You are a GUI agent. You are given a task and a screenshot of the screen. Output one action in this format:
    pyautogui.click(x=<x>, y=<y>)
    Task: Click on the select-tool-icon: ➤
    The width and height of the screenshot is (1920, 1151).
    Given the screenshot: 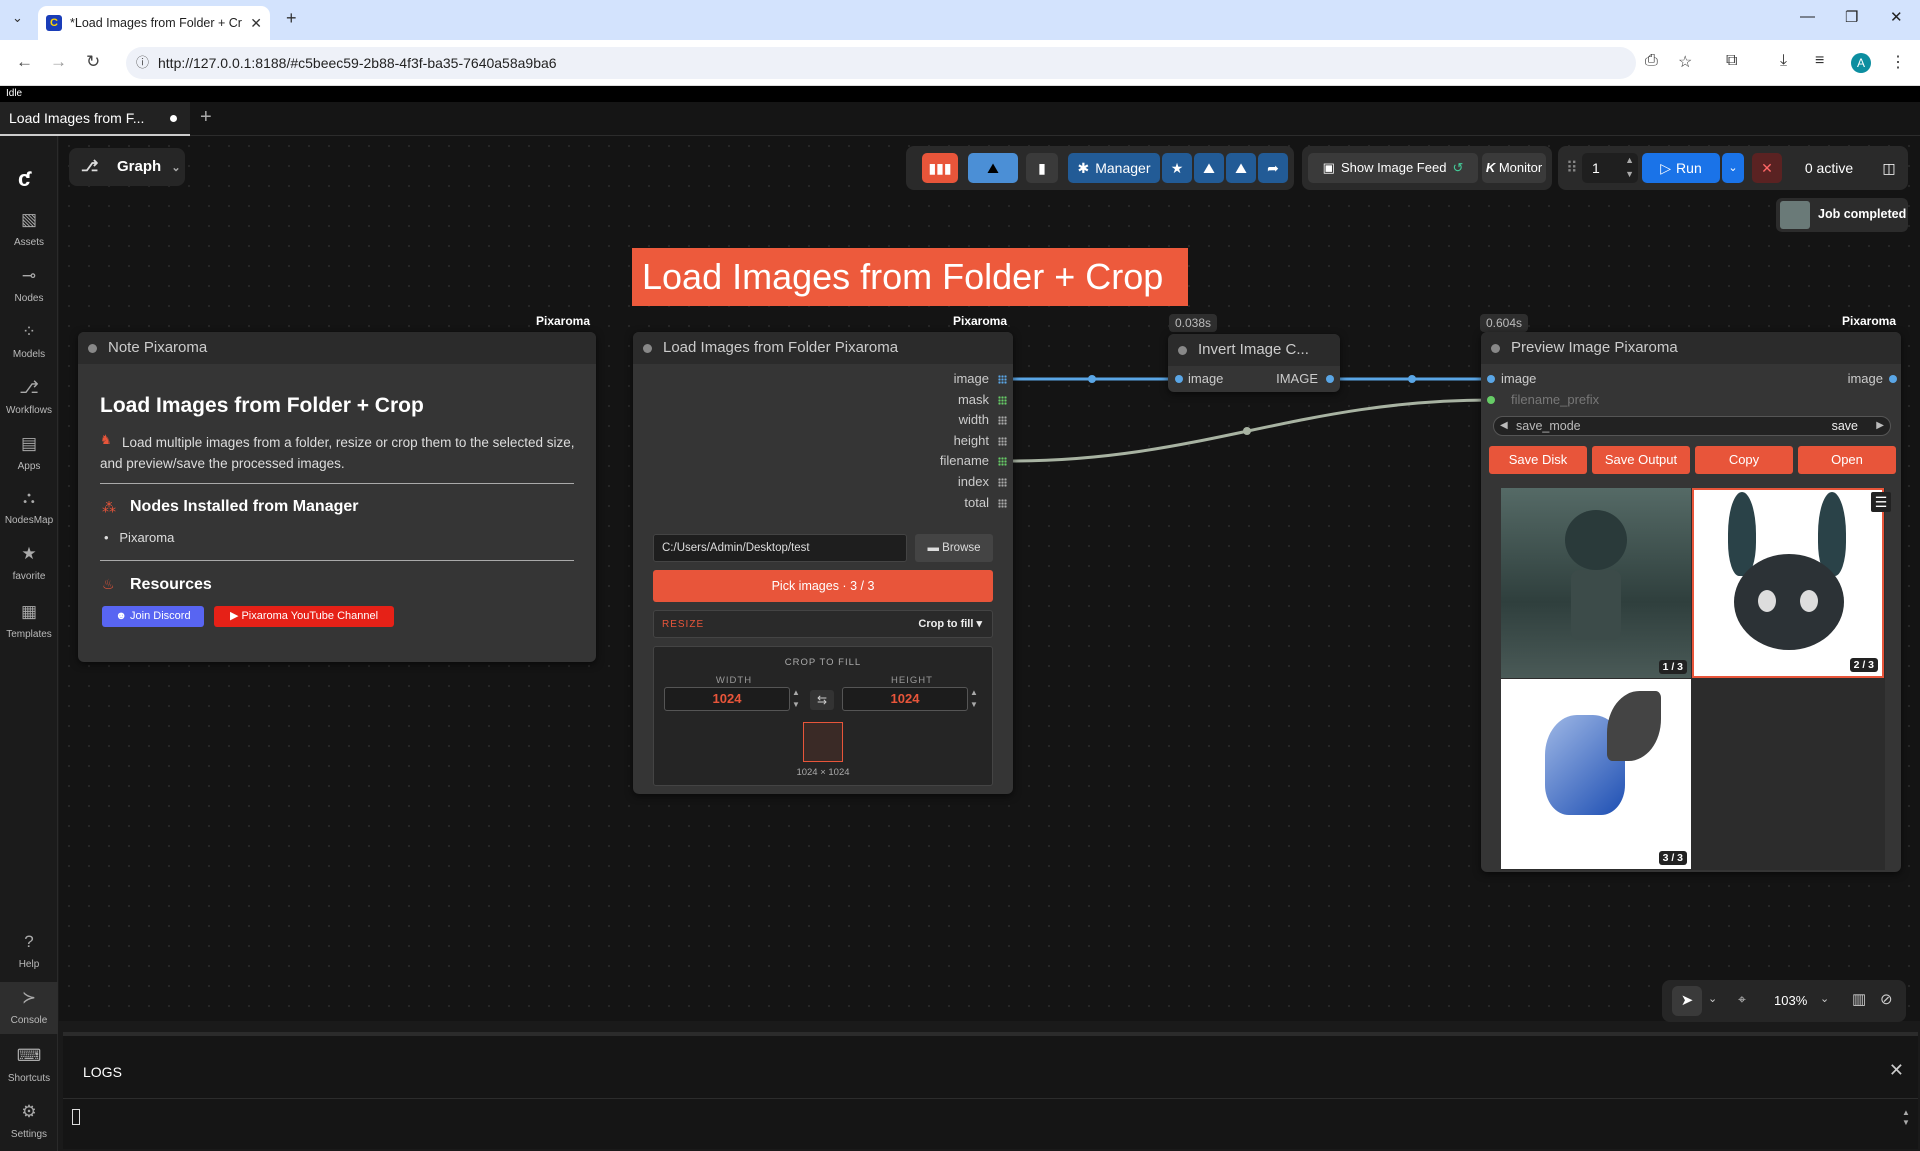 What is the action you would take?
    pyautogui.click(x=1687, y=1001)
    